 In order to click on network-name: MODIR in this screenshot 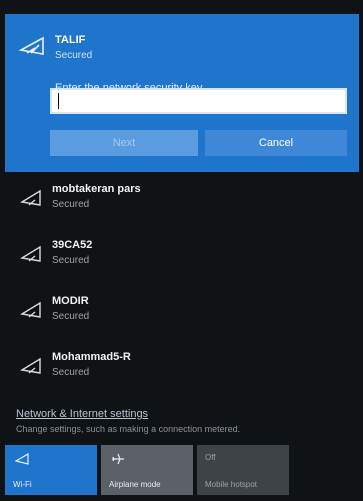, I will do `click(70, 301)`.